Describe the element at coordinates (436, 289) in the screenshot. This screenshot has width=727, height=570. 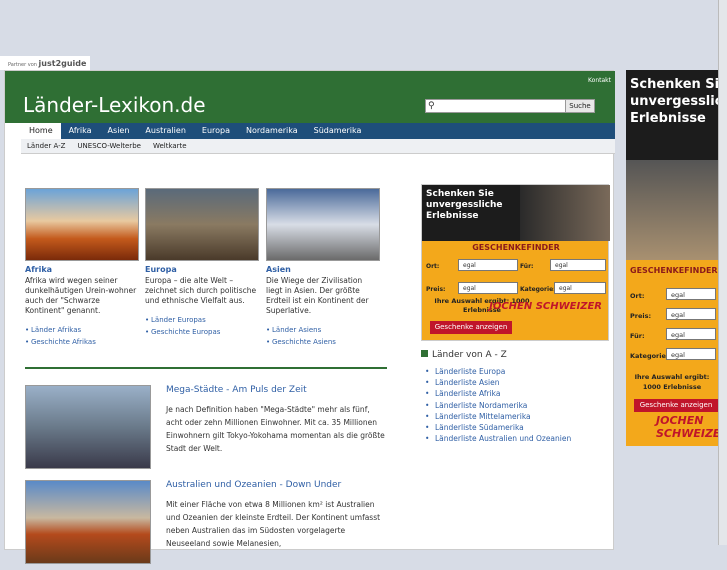
I see `ad-preis-label: Preis:` at that location.